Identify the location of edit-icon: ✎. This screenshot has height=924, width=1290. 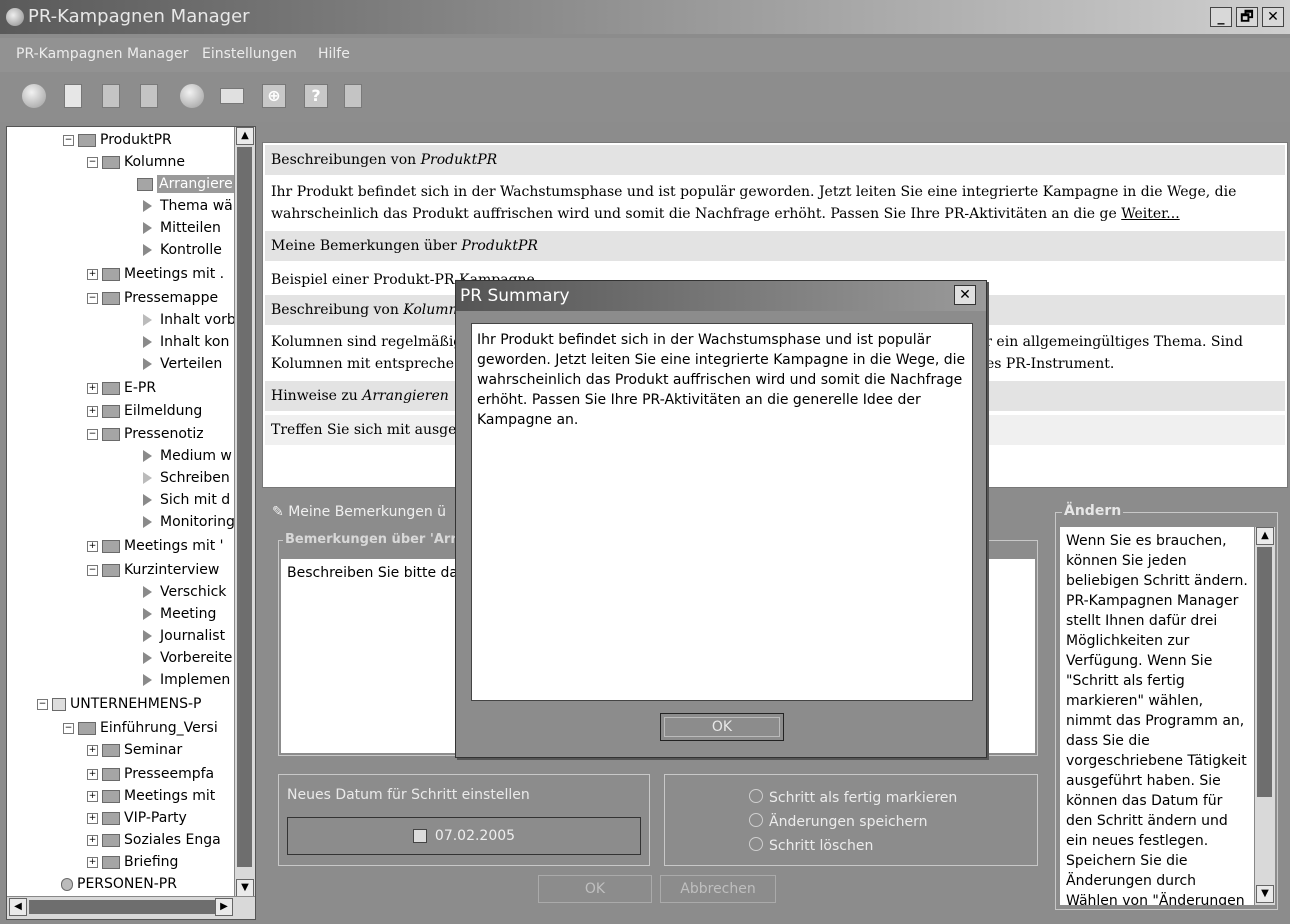
(280, 512).